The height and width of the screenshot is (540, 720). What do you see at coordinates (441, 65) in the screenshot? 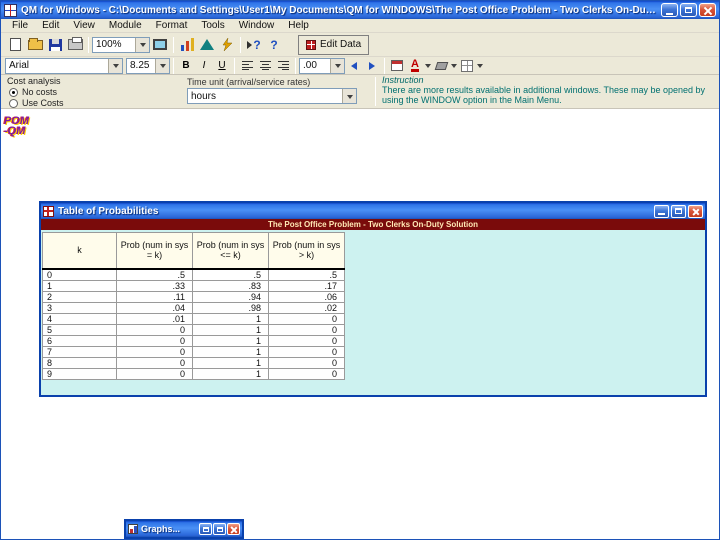
I see `fill-color-button` at bounding box center [441, 65].